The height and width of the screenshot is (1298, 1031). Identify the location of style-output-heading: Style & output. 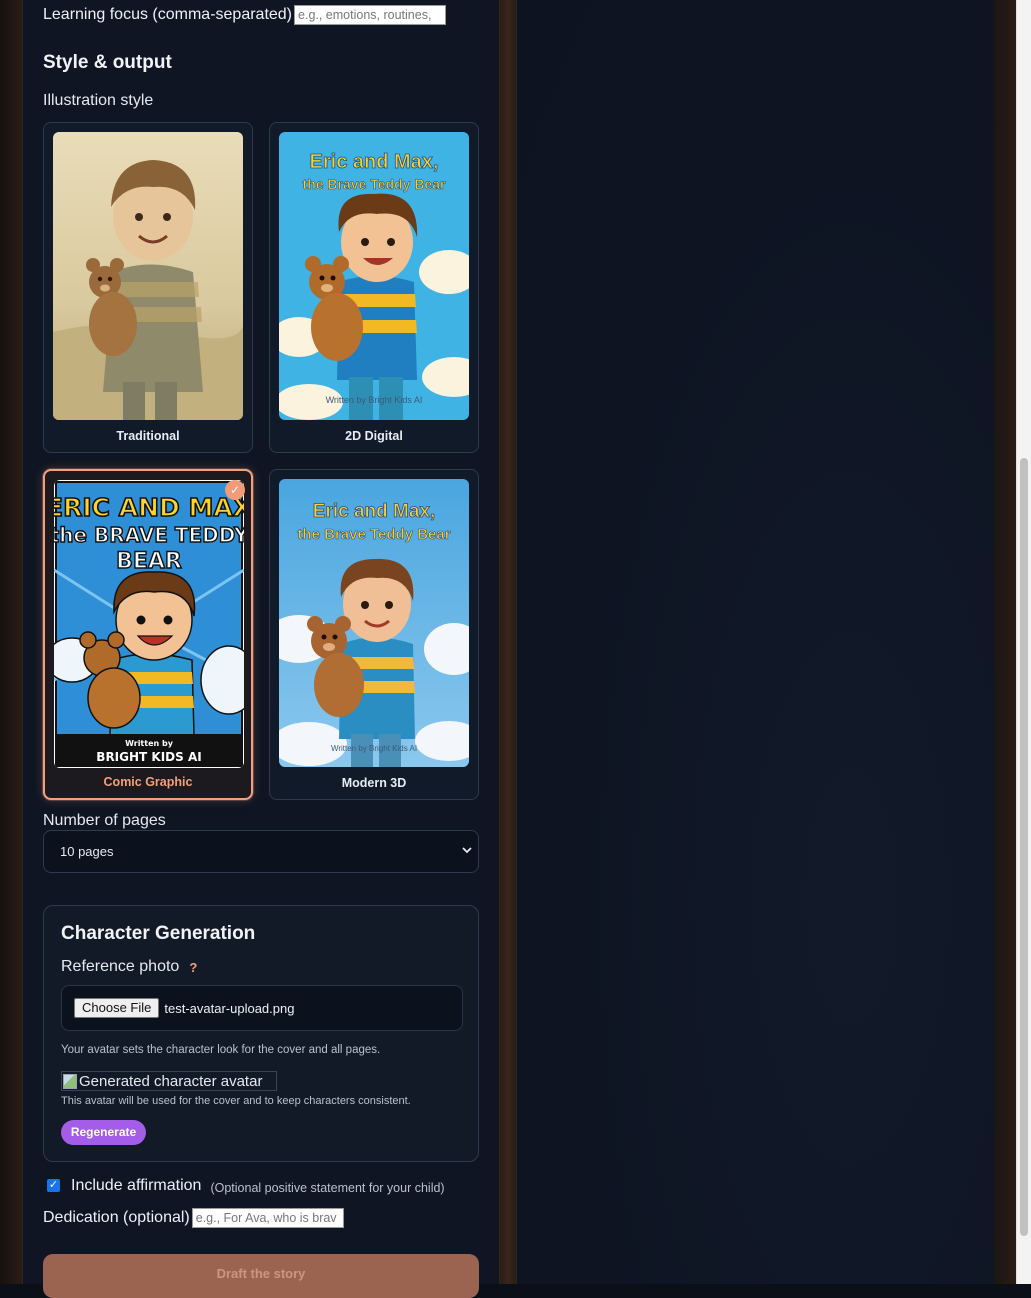
(107, 62).